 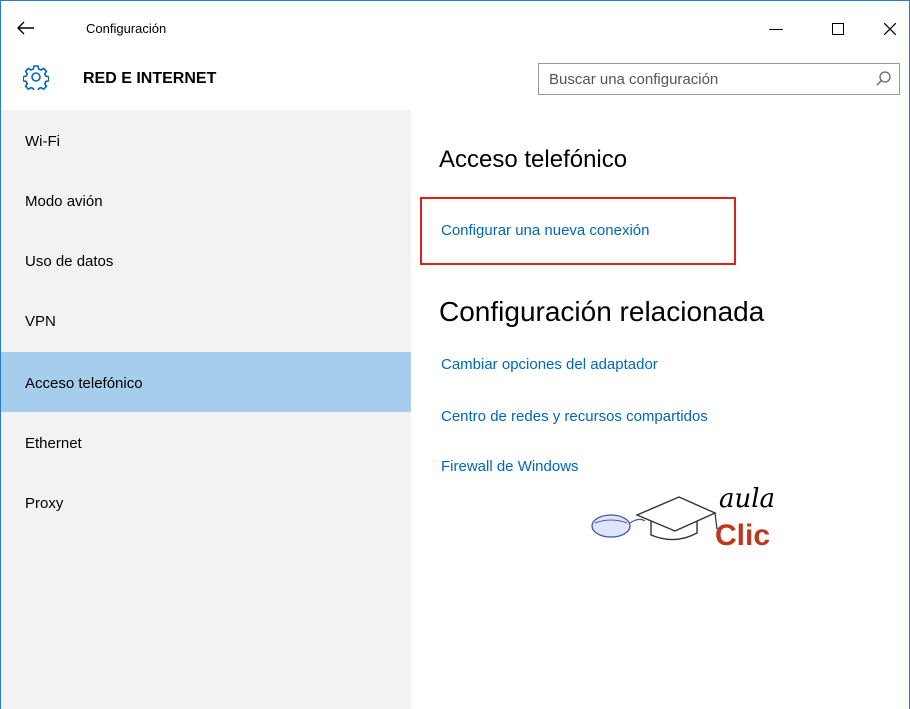 I want to click on section-title: RED E INTERNET, so click(x=150, y=78).